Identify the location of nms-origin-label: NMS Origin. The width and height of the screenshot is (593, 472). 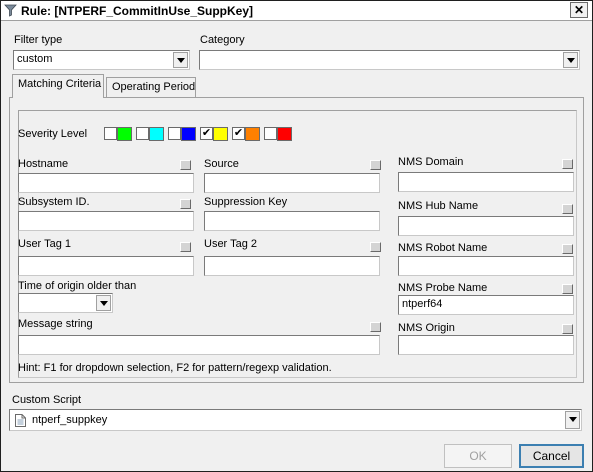
(426, 328).